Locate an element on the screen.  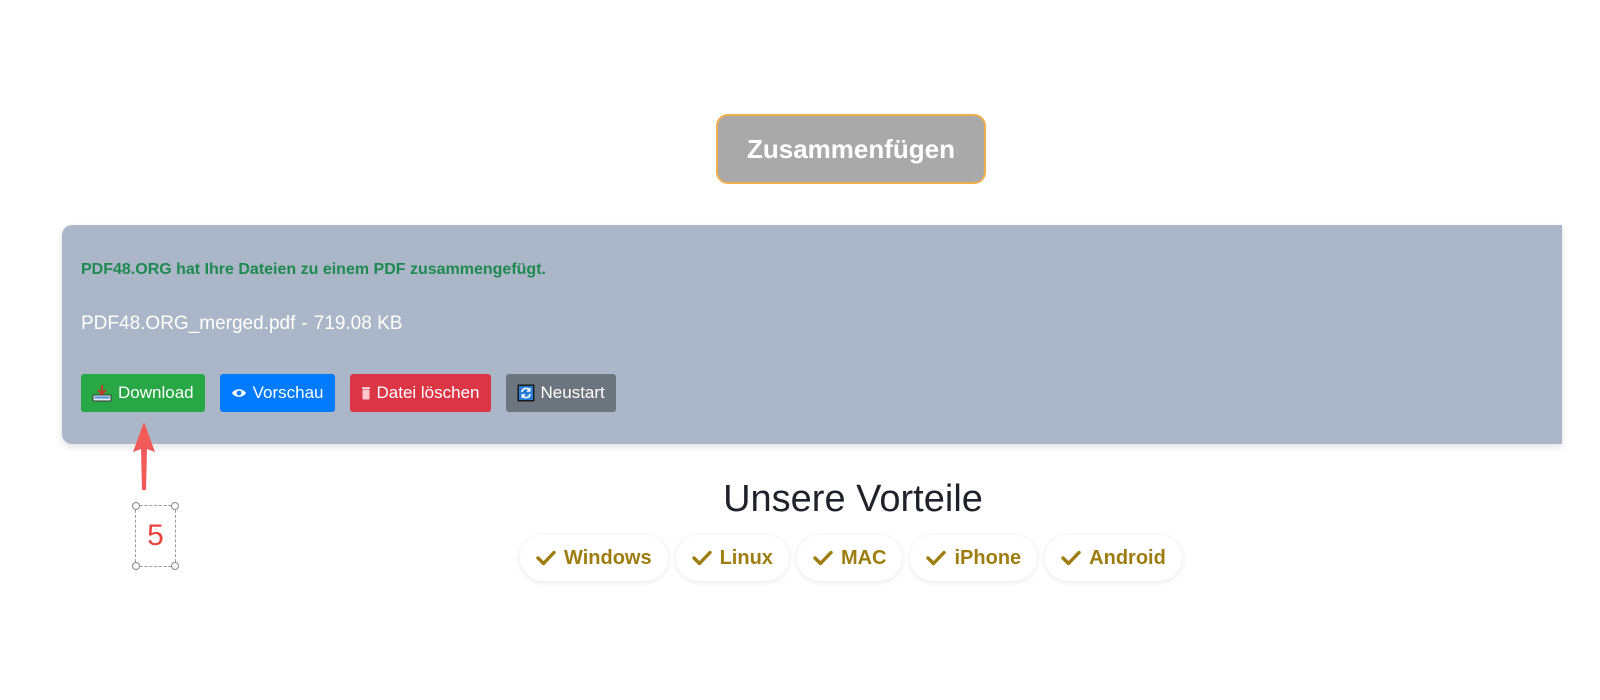
platform-badge-android: Android is located at coordinates (1113, 558).